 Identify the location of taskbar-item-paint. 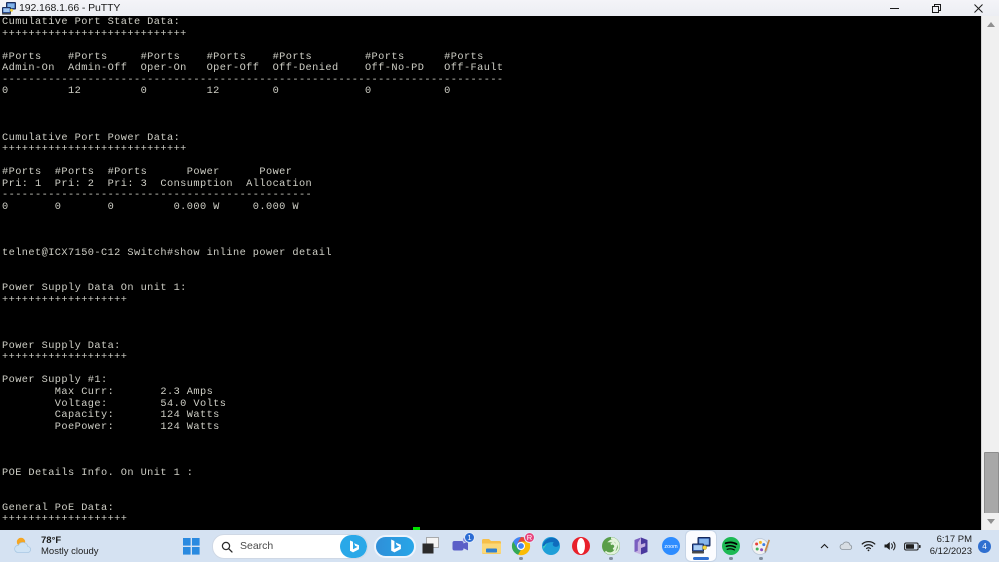
(761, 546).